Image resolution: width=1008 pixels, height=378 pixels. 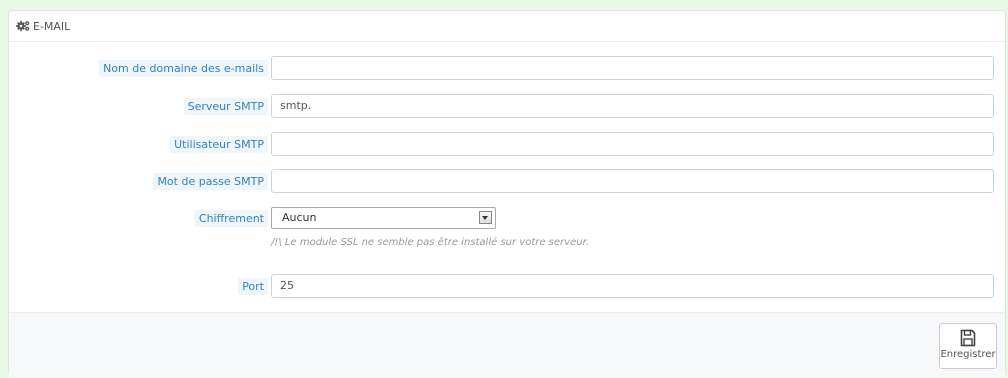 I want to click on domain-label: Nom de domaine des e-mails, so click(x=183, y=68).